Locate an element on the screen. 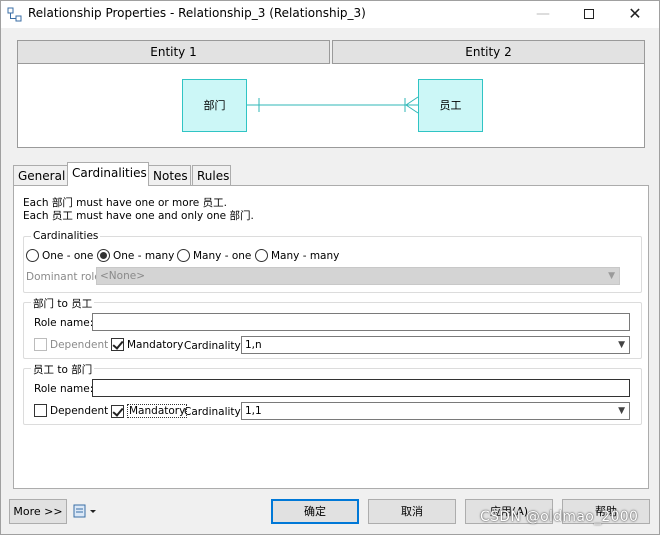  role1-cardinality-label: Cardinality: is located at coordinates (214, 346).